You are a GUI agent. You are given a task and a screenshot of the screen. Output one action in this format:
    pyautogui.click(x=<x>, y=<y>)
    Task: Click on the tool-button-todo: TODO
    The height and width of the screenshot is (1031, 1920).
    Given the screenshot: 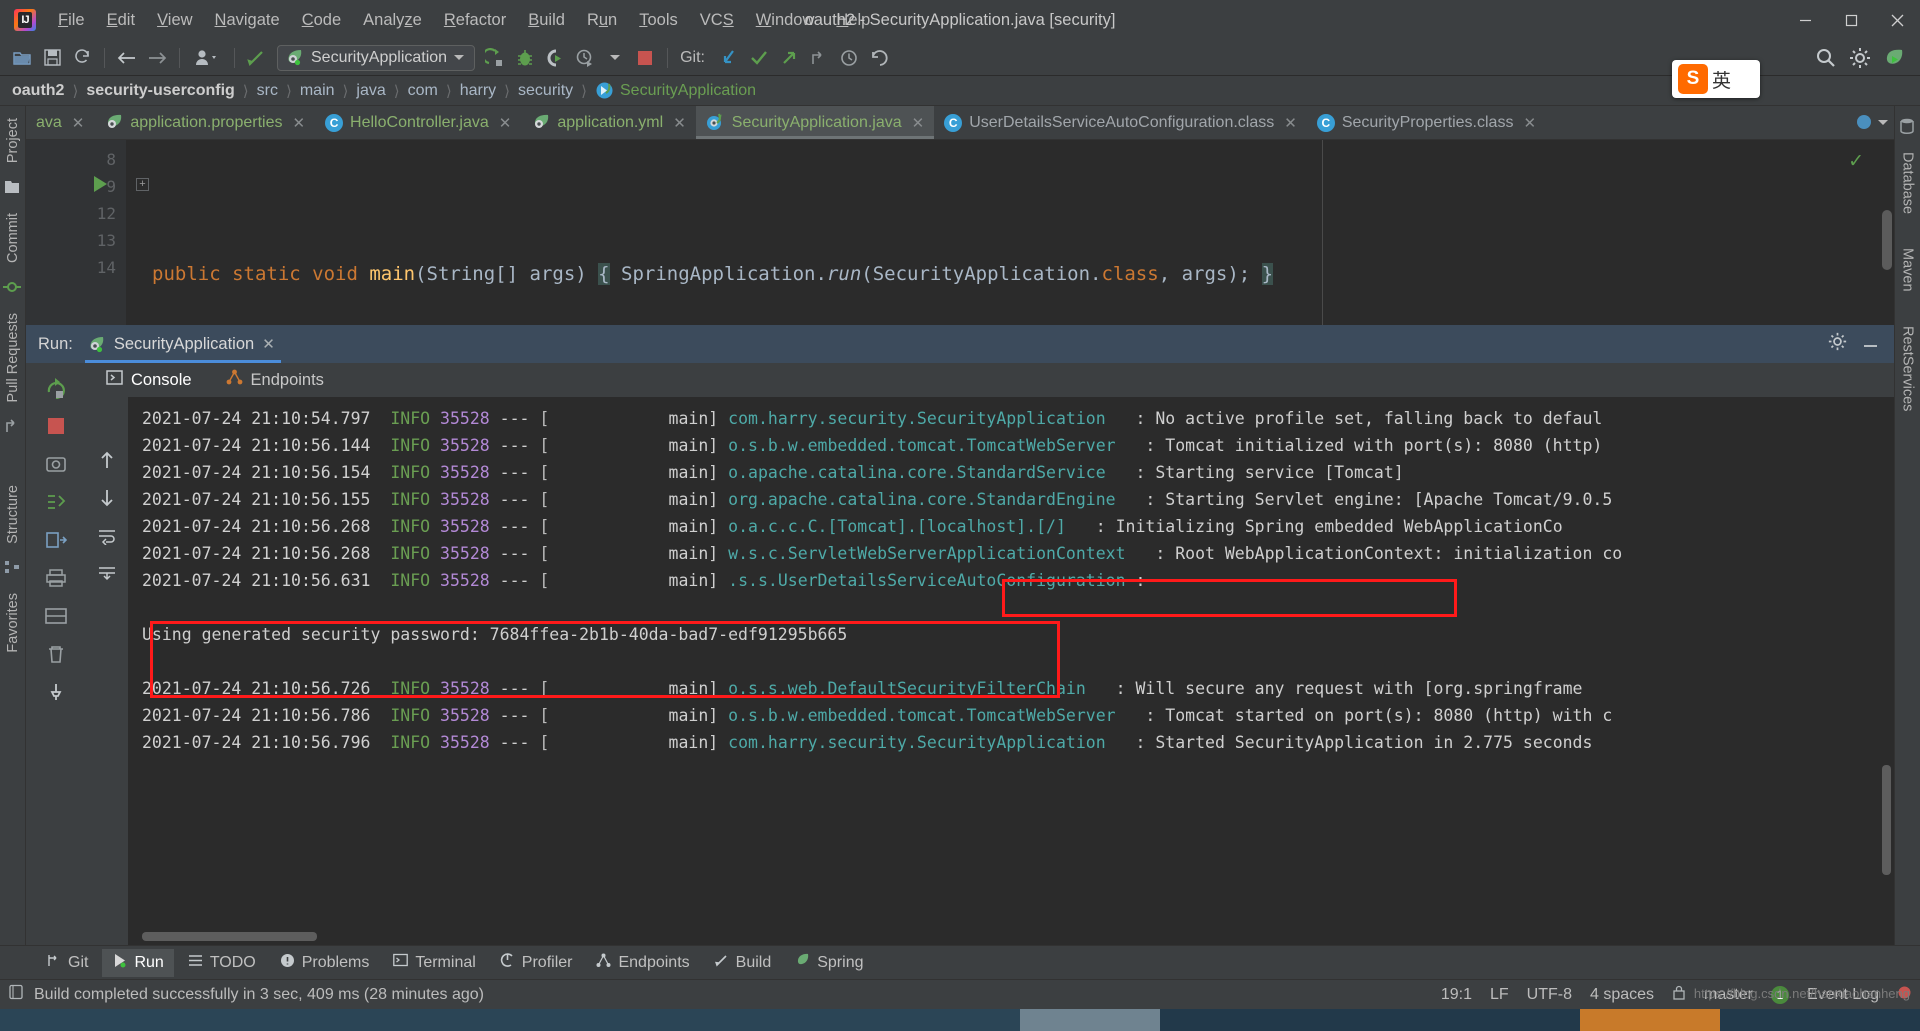 What is the action you would take?
    pyautogui.click(x=222, y=963)
    